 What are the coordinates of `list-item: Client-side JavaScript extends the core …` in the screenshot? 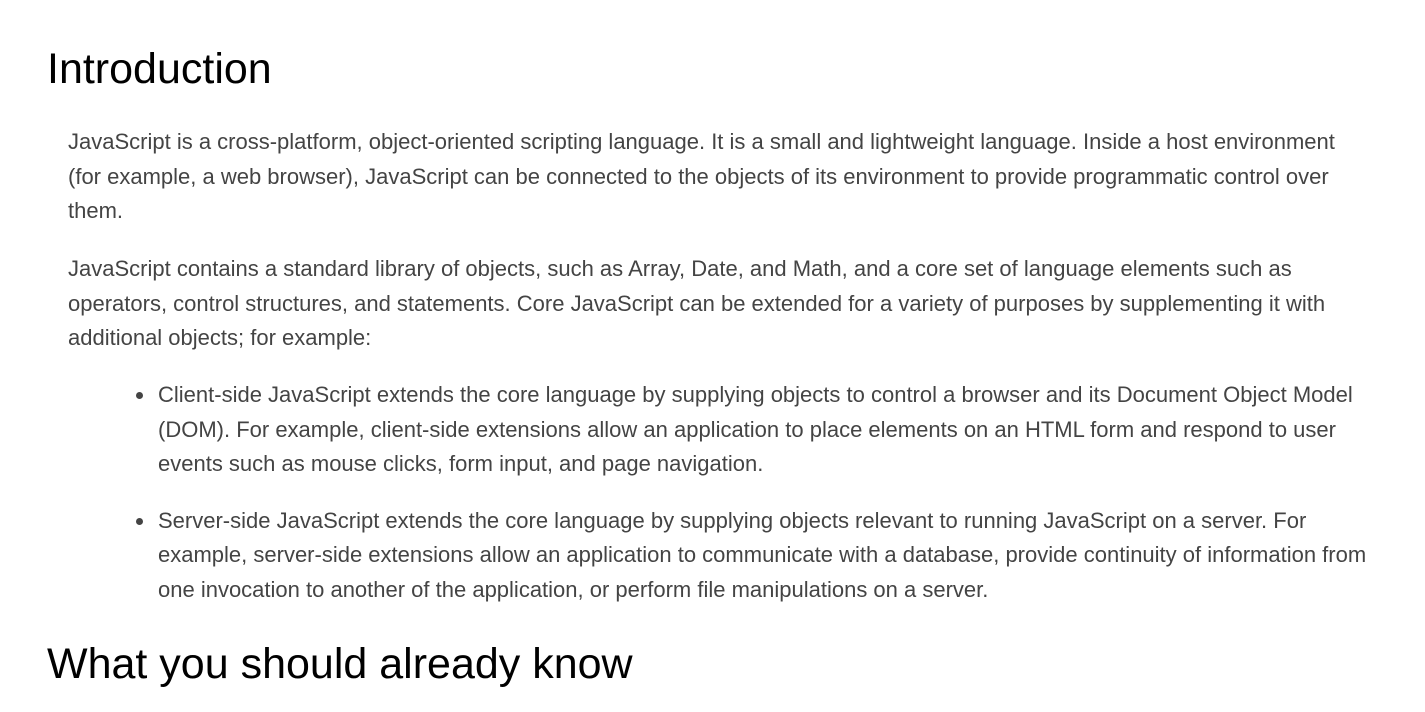 It's located at (728, 430).